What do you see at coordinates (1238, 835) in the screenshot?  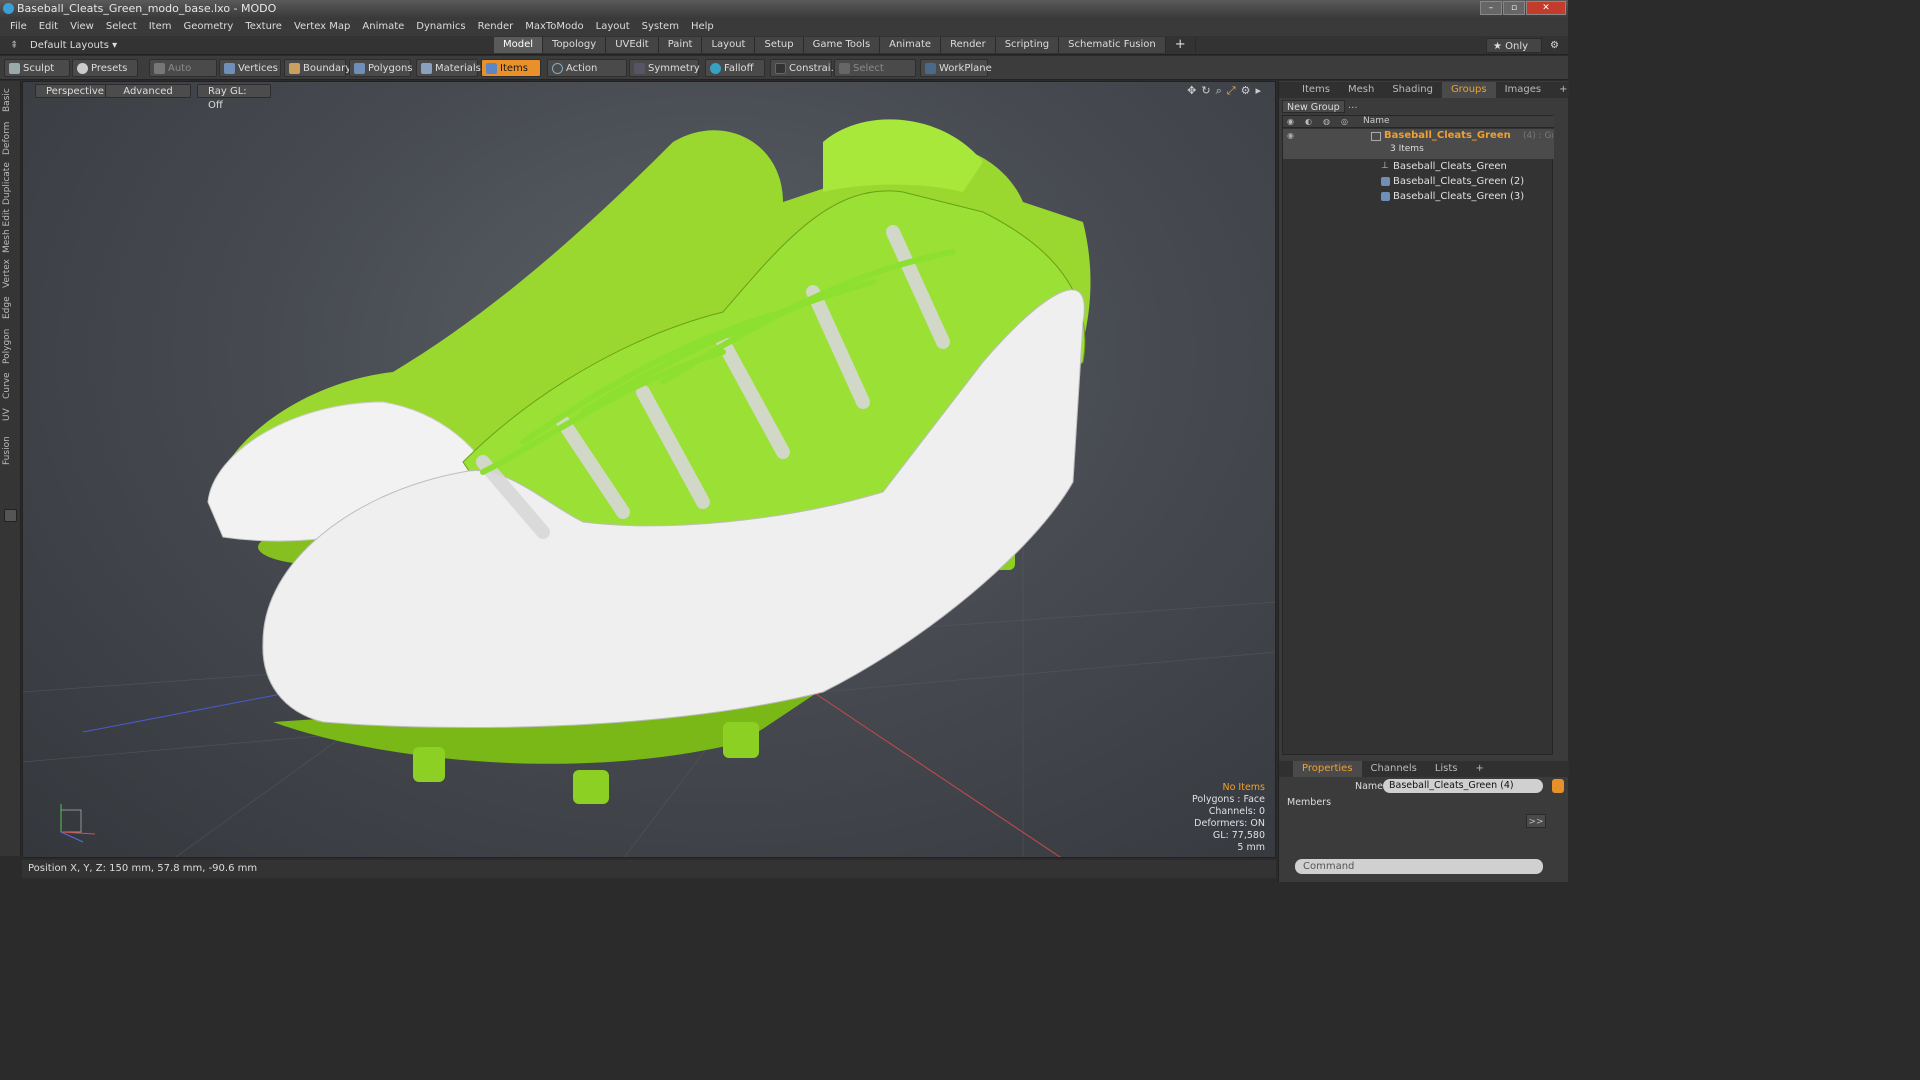 I see `hud-gl: GL: 77,580` at bounding box center [1238, 835].